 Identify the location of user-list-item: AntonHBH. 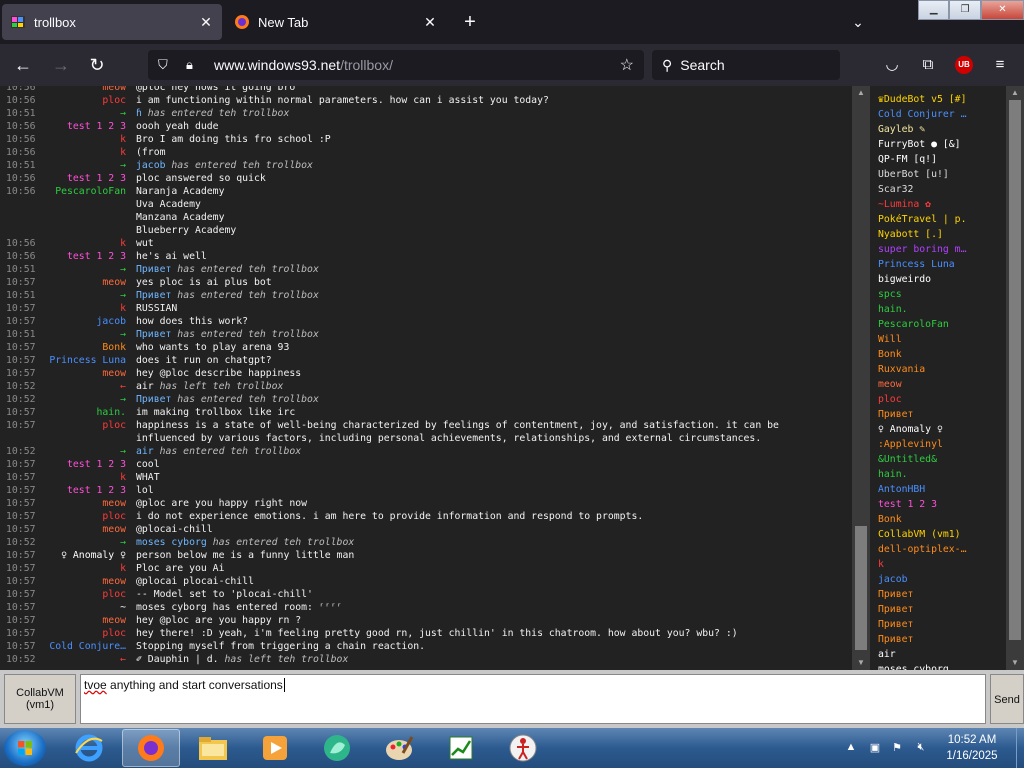
(942, 489).